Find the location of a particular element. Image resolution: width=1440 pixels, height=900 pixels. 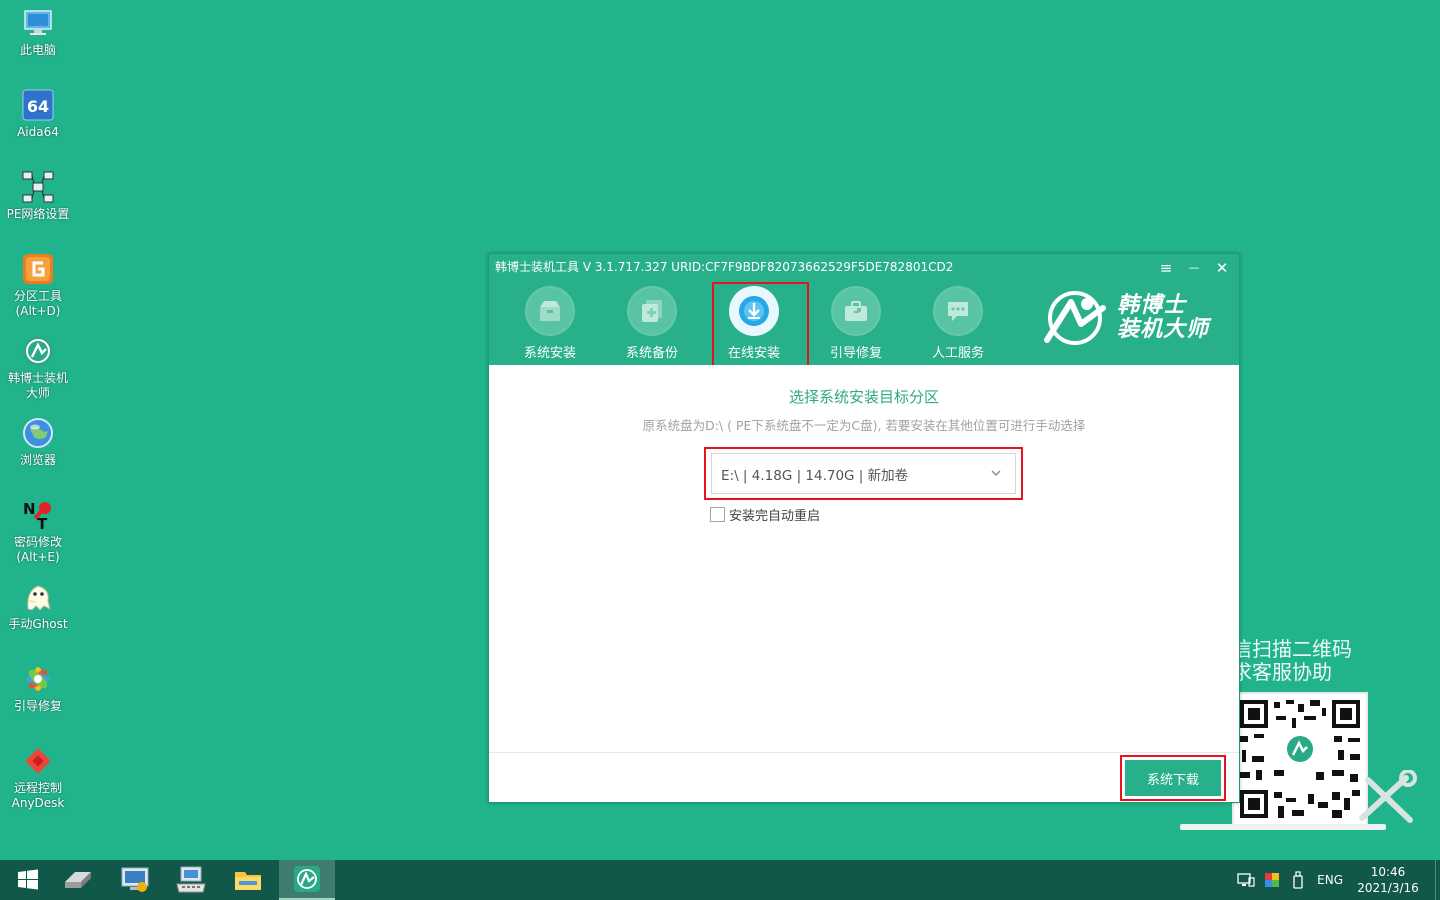

taskbar-system-monitor is located at coordinates (135, 880).